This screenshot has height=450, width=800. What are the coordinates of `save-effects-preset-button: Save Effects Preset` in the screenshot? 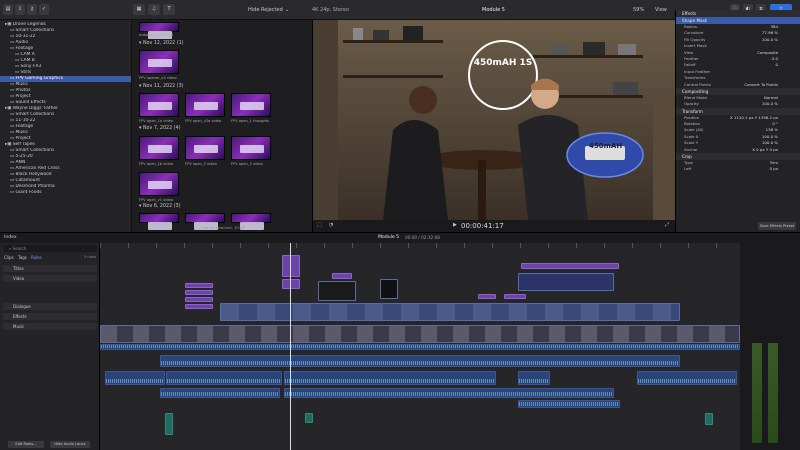 It's located at (777, 226).